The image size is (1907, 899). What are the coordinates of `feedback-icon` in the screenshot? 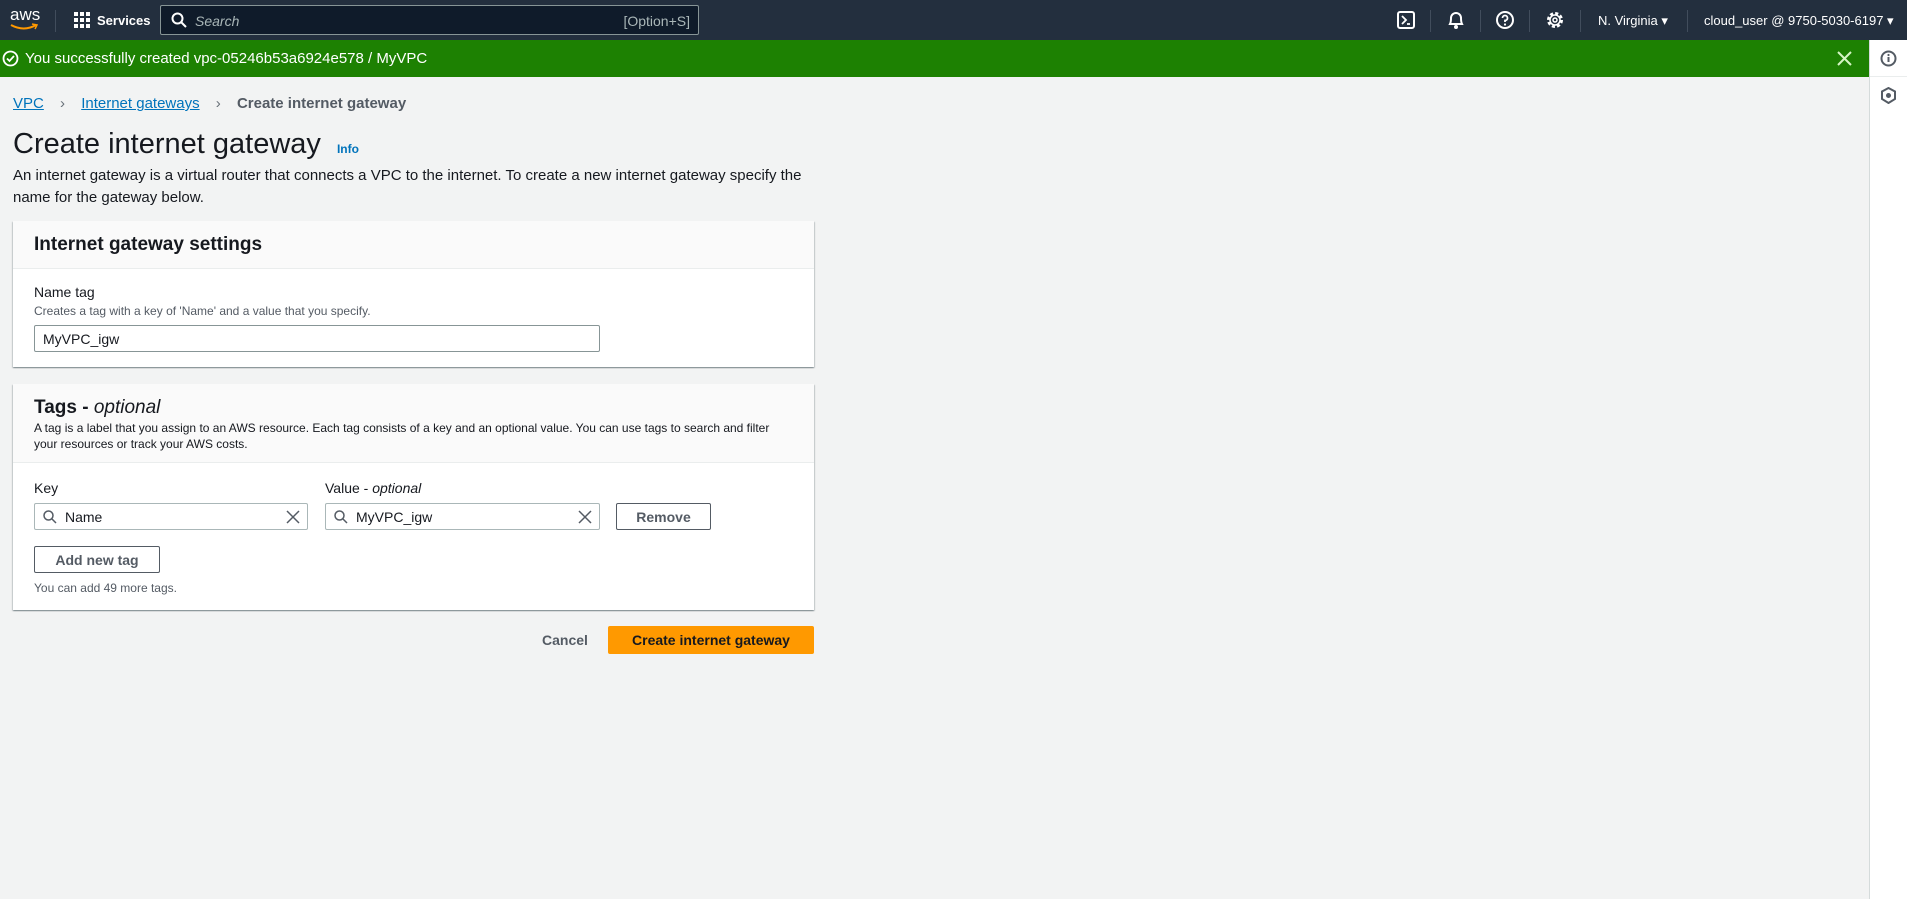 It's located at (1888, 95).